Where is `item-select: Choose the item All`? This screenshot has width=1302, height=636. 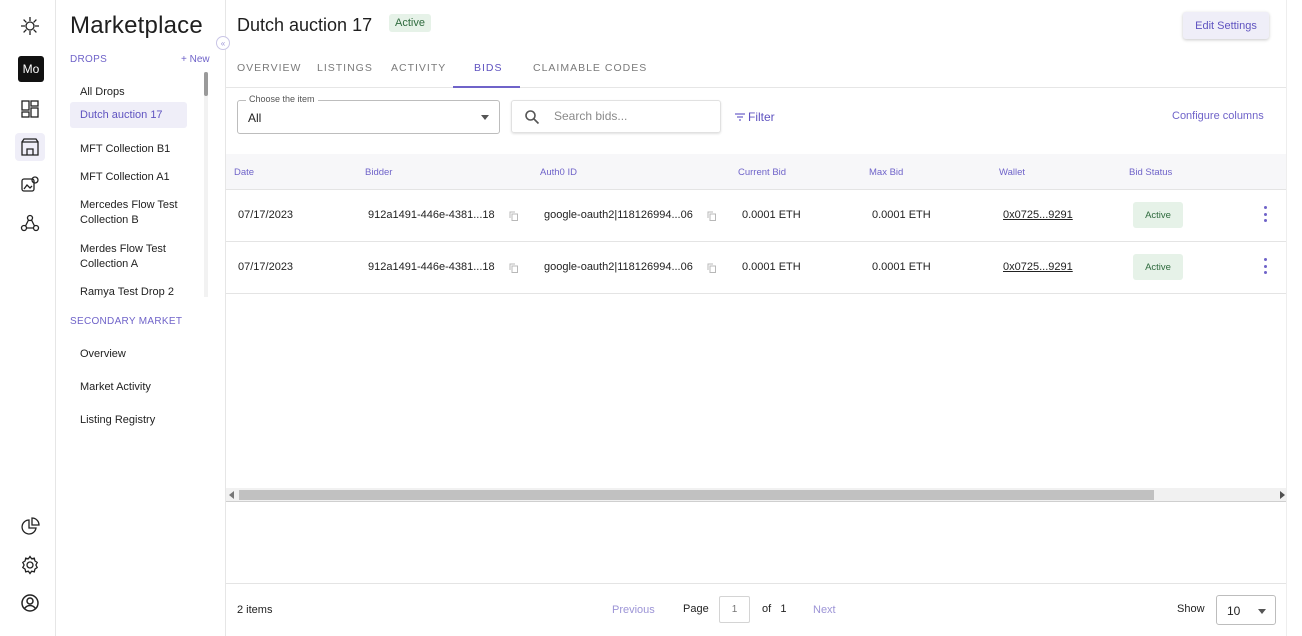 item-select: Choose the item All is located at coordinates (368, 114).